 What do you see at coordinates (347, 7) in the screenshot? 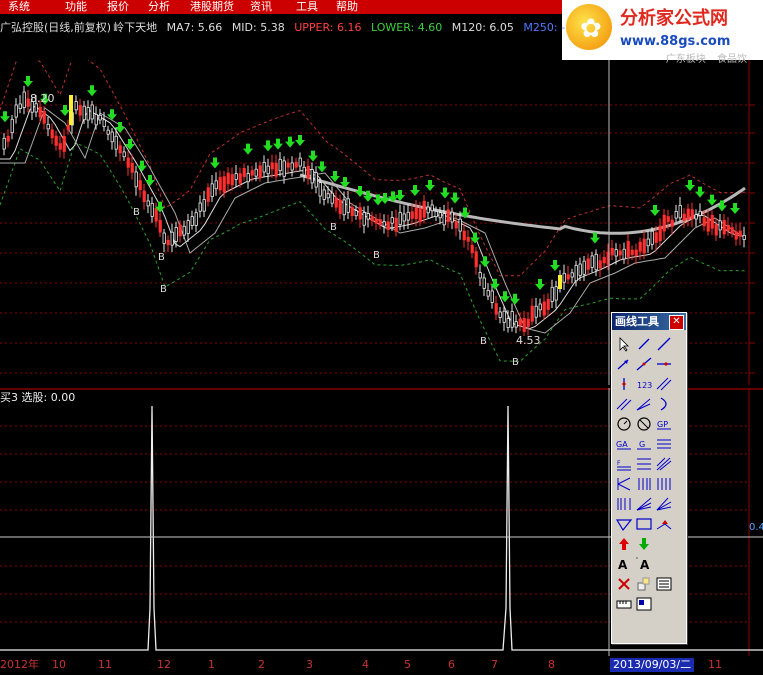
I see `menu-help: 帮助` at bounding box center [347, 7].